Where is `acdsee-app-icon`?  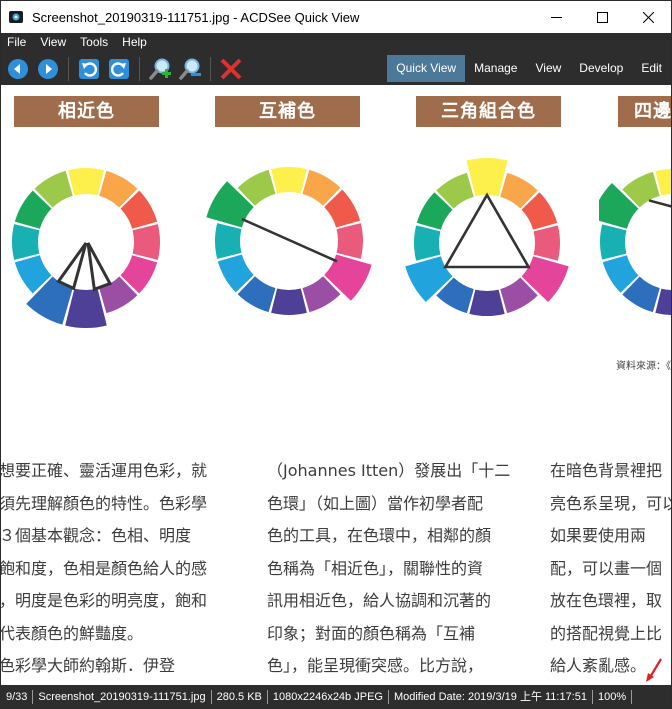
acdsee-app-icon is located at coordinates (16, 17).